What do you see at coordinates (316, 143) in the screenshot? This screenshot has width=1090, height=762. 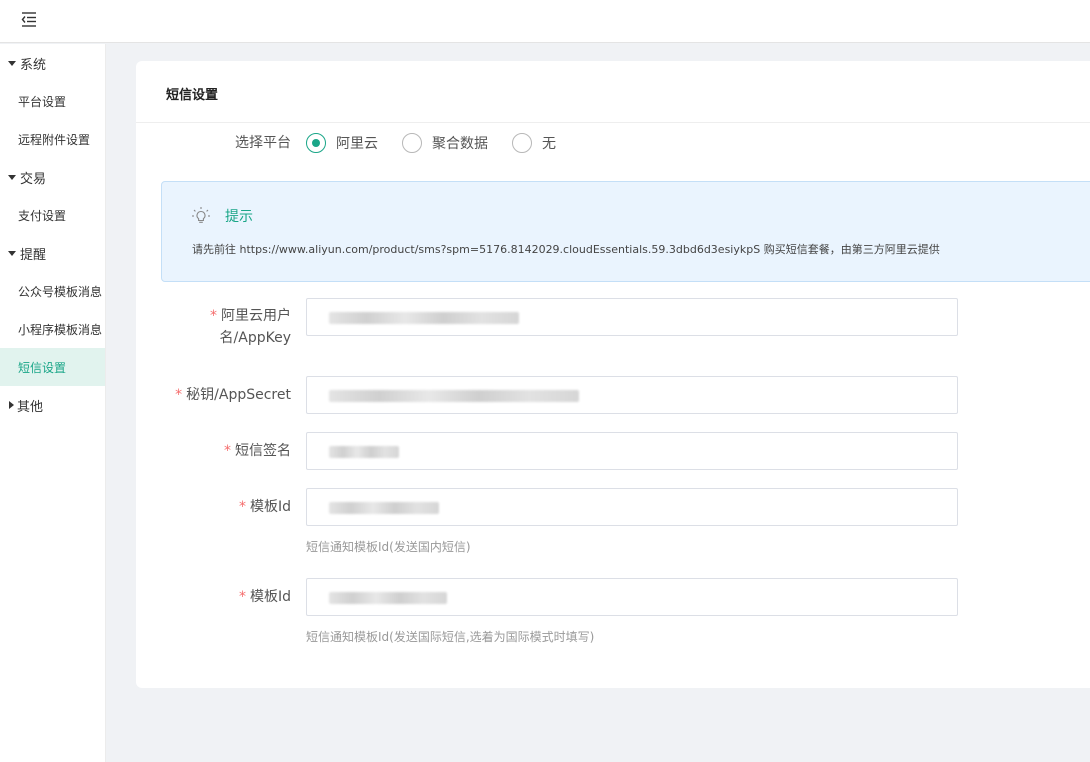 I see `radio-checked-icon` at bounding box center [316, 143].